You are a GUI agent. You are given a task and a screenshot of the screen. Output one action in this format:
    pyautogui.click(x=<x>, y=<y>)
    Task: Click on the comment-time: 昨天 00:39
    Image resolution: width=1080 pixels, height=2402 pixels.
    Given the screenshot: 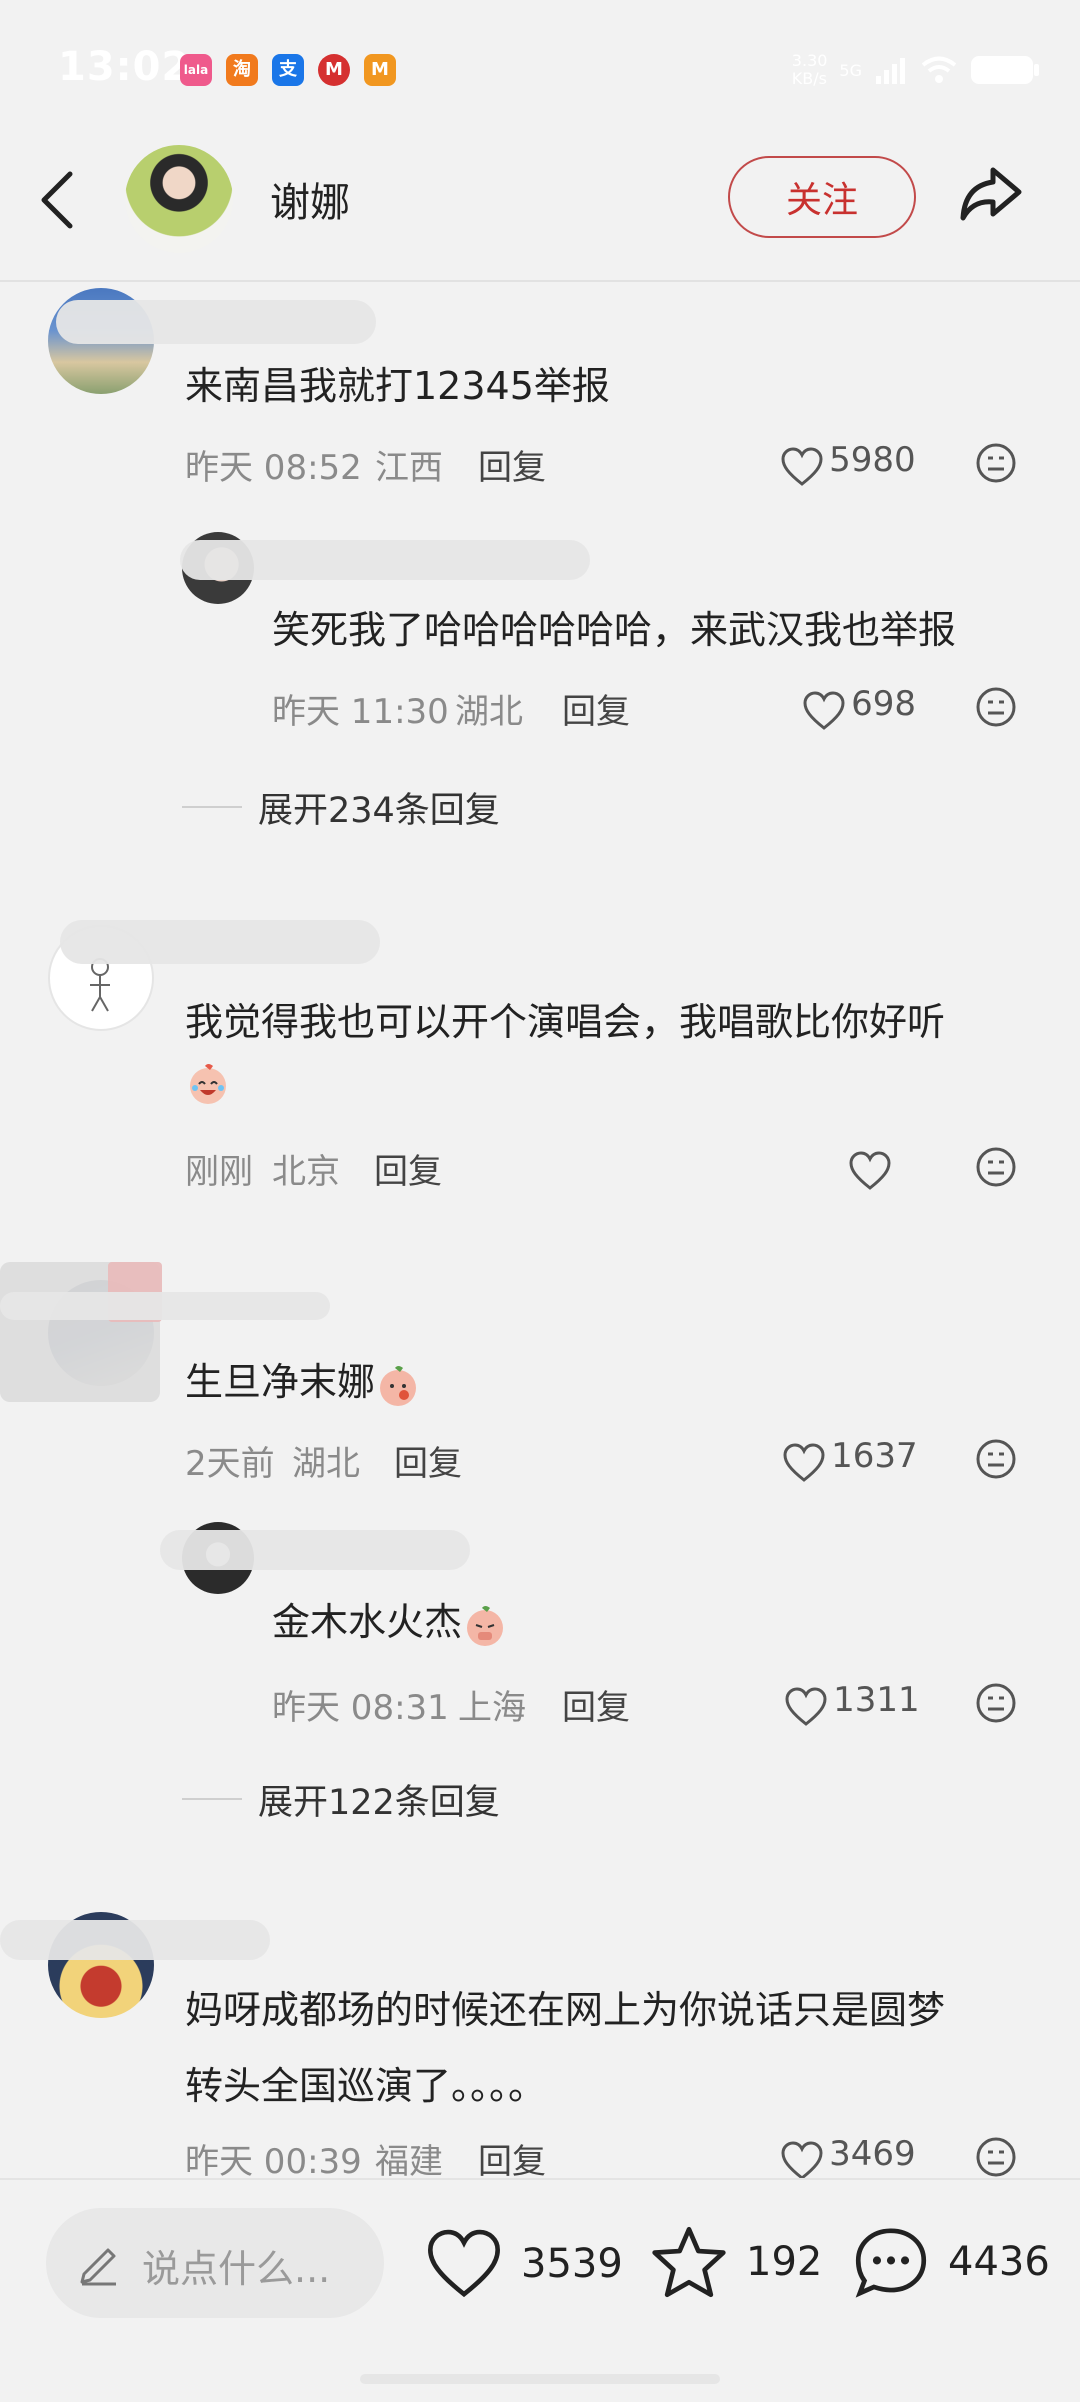 What is the action you would take?
    pyautogui.click(x=273, y=2162)
    